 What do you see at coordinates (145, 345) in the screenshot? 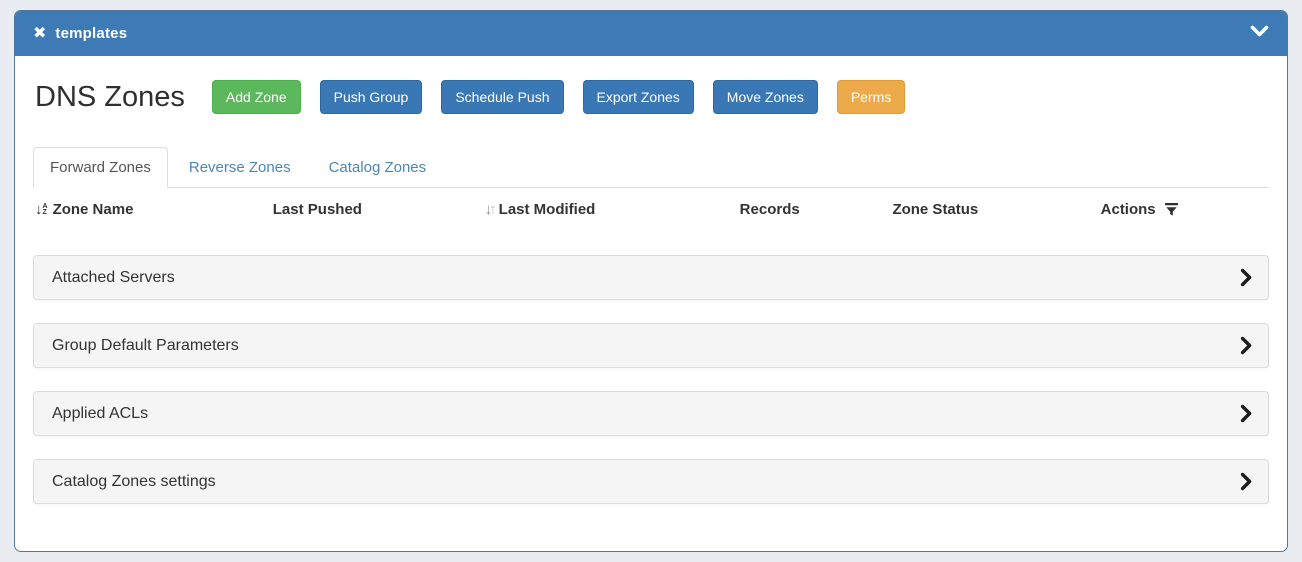
I see `accordion-label: Group Default Parameters` at bounding box center [145, 345].